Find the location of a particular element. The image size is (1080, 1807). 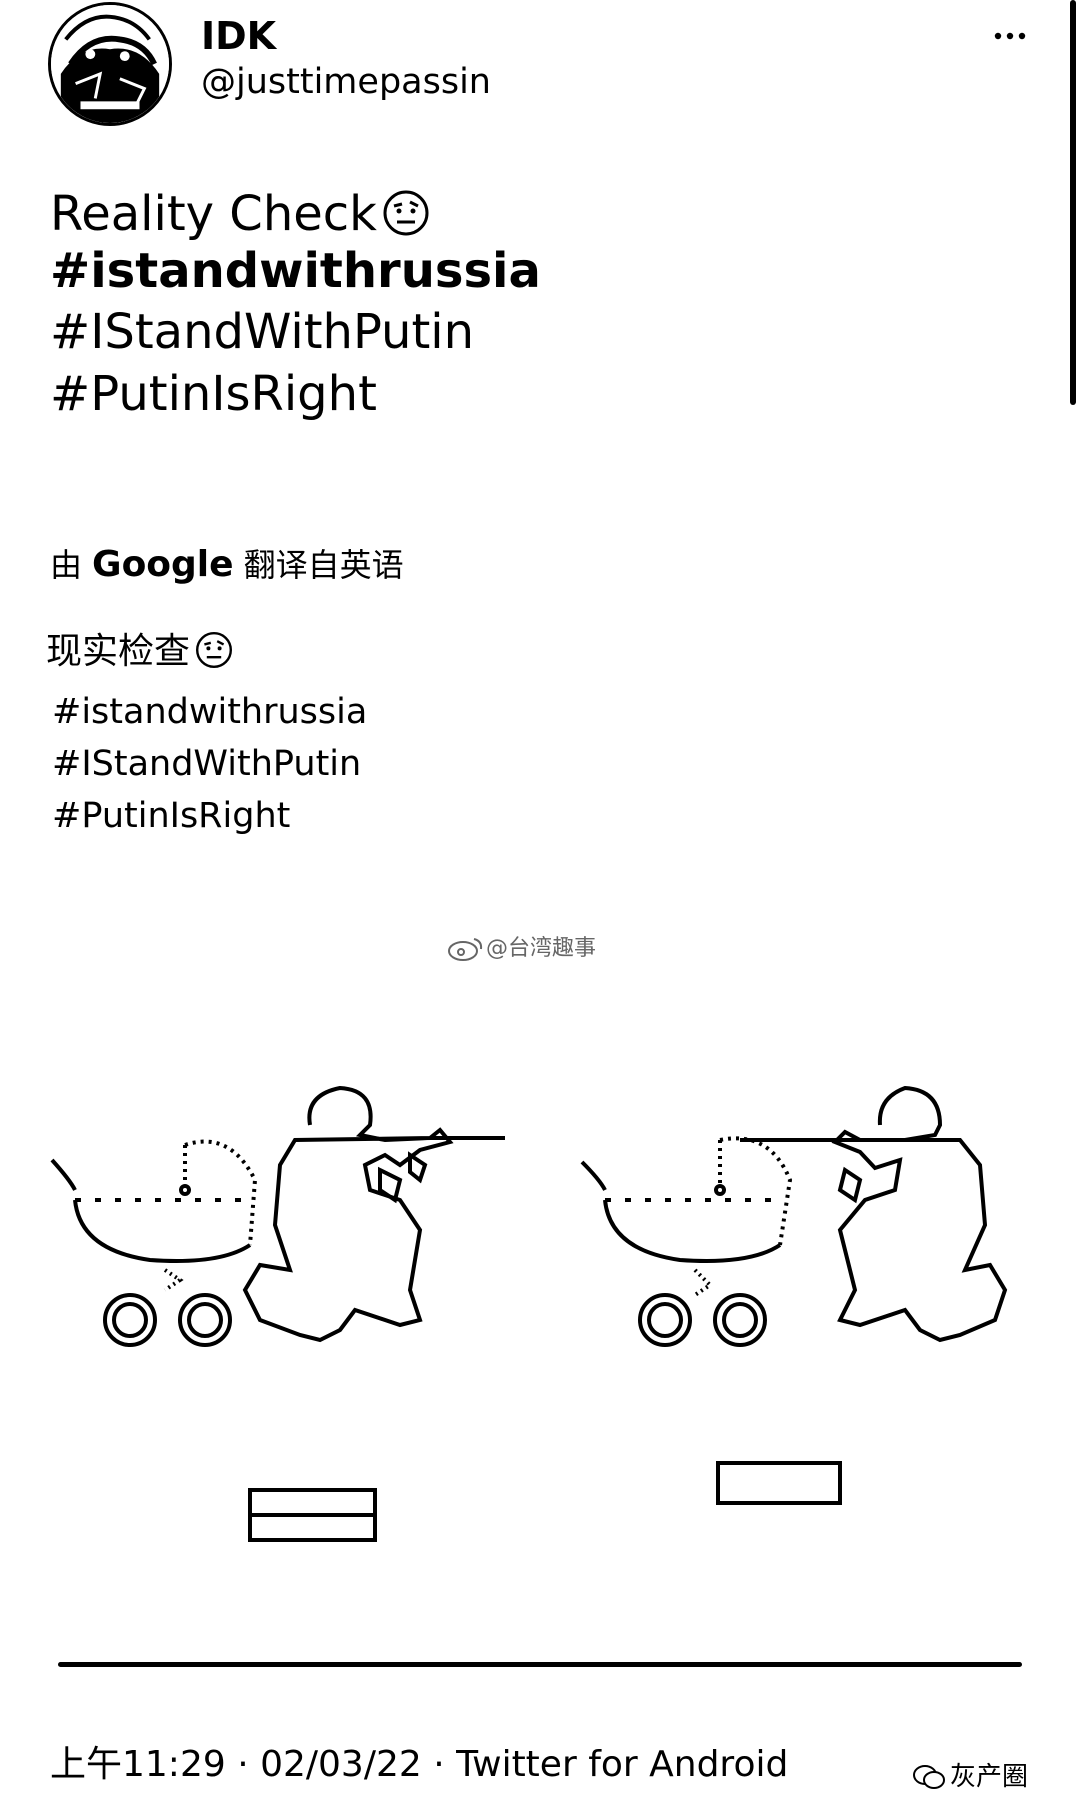

flag-icon is located at coordinates (779, 1483).